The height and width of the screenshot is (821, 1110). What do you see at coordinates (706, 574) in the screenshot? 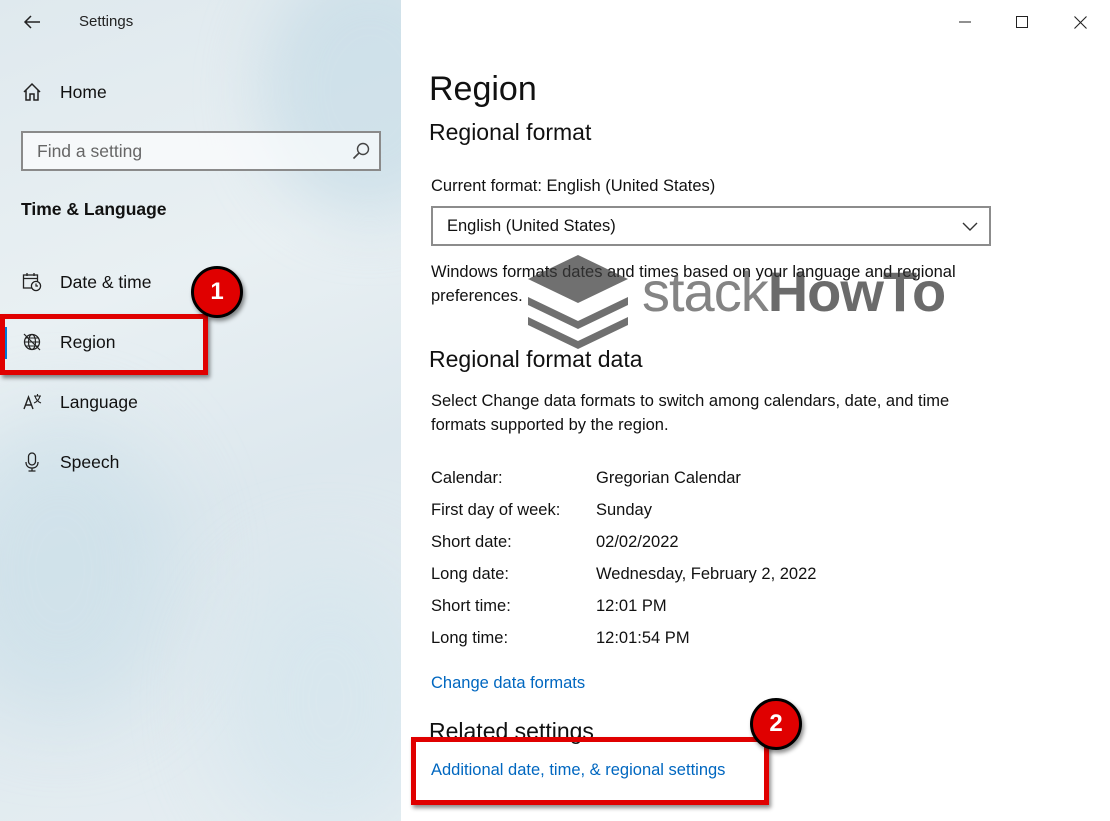
I see `long-date-value: Wednesday, February 2, 2022` at bounding box center [706, 574].